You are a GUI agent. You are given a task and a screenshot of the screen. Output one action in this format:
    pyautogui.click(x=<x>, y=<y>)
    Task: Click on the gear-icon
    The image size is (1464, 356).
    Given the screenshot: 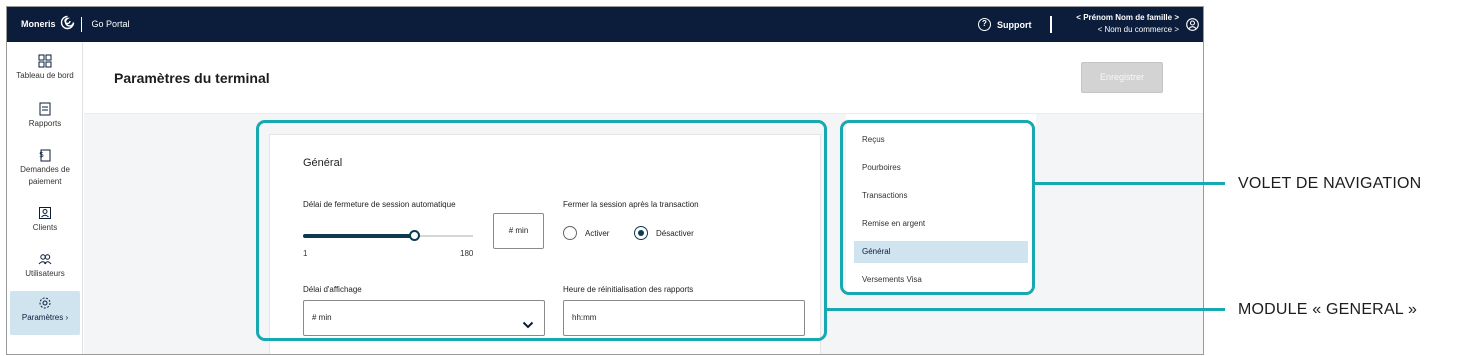 What is the action you would take?
    pyautogui.click(x=45, y=303)
    